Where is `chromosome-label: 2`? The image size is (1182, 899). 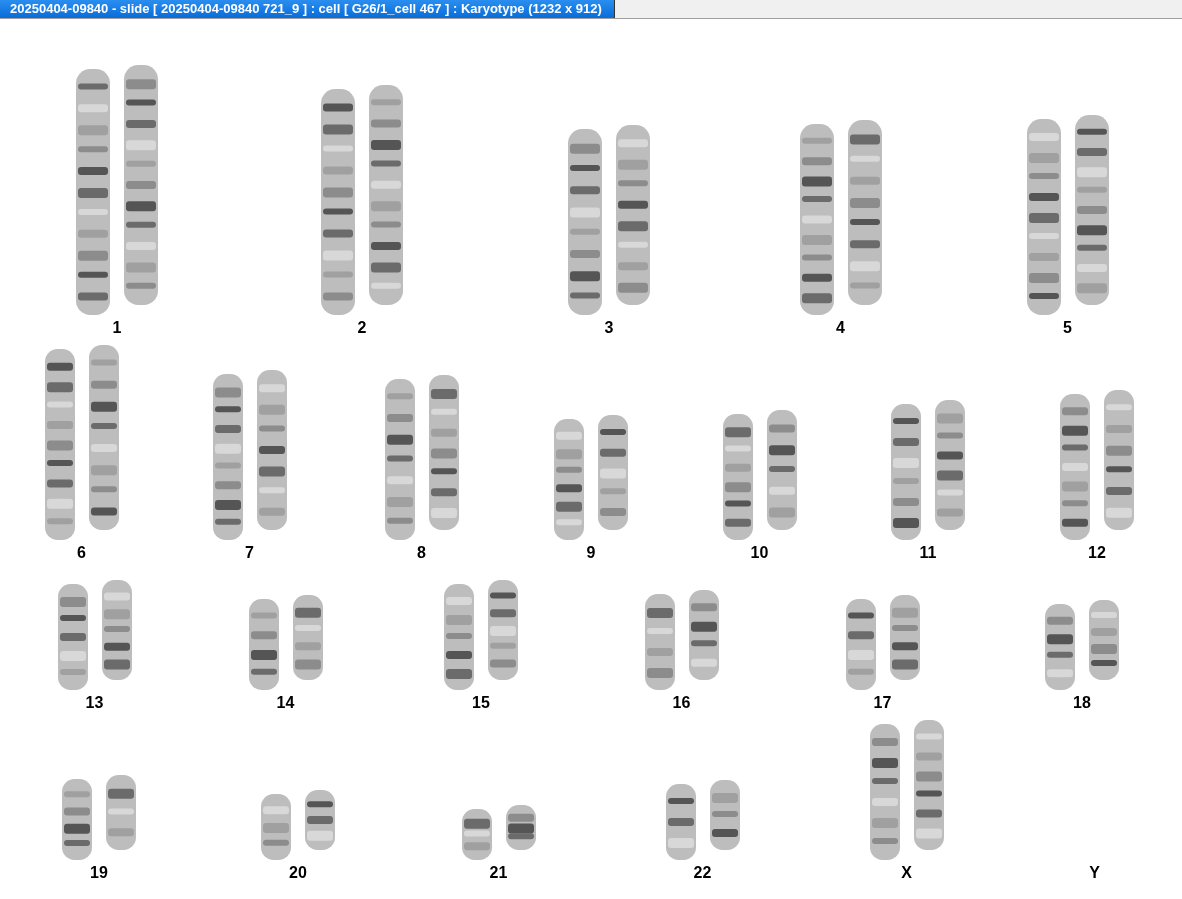 chromosome-label: 2 is located at coordinates (362, 328).